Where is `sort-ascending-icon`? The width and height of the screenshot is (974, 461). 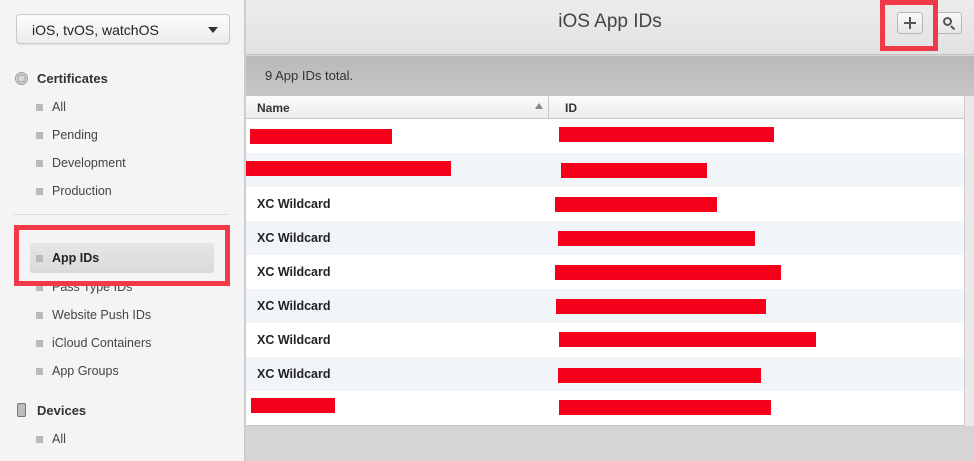
sort-ascending-icon is located at coordinates (539, 106).